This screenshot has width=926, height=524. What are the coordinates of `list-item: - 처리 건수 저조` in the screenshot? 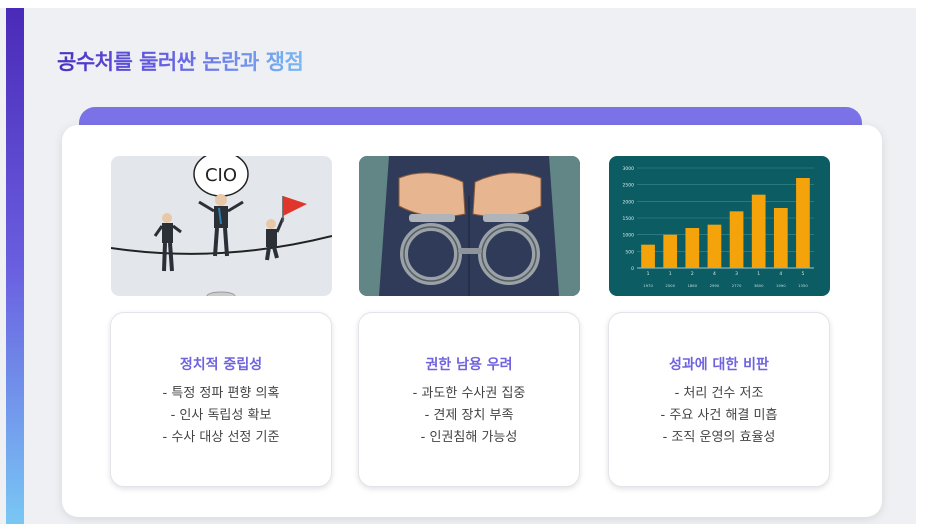 It's located at (719, 393).